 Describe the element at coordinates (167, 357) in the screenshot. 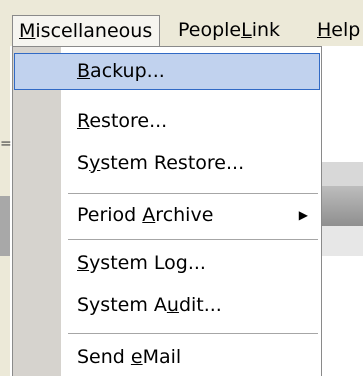

I see `menu-item-send-email: Send eMail` at that location.